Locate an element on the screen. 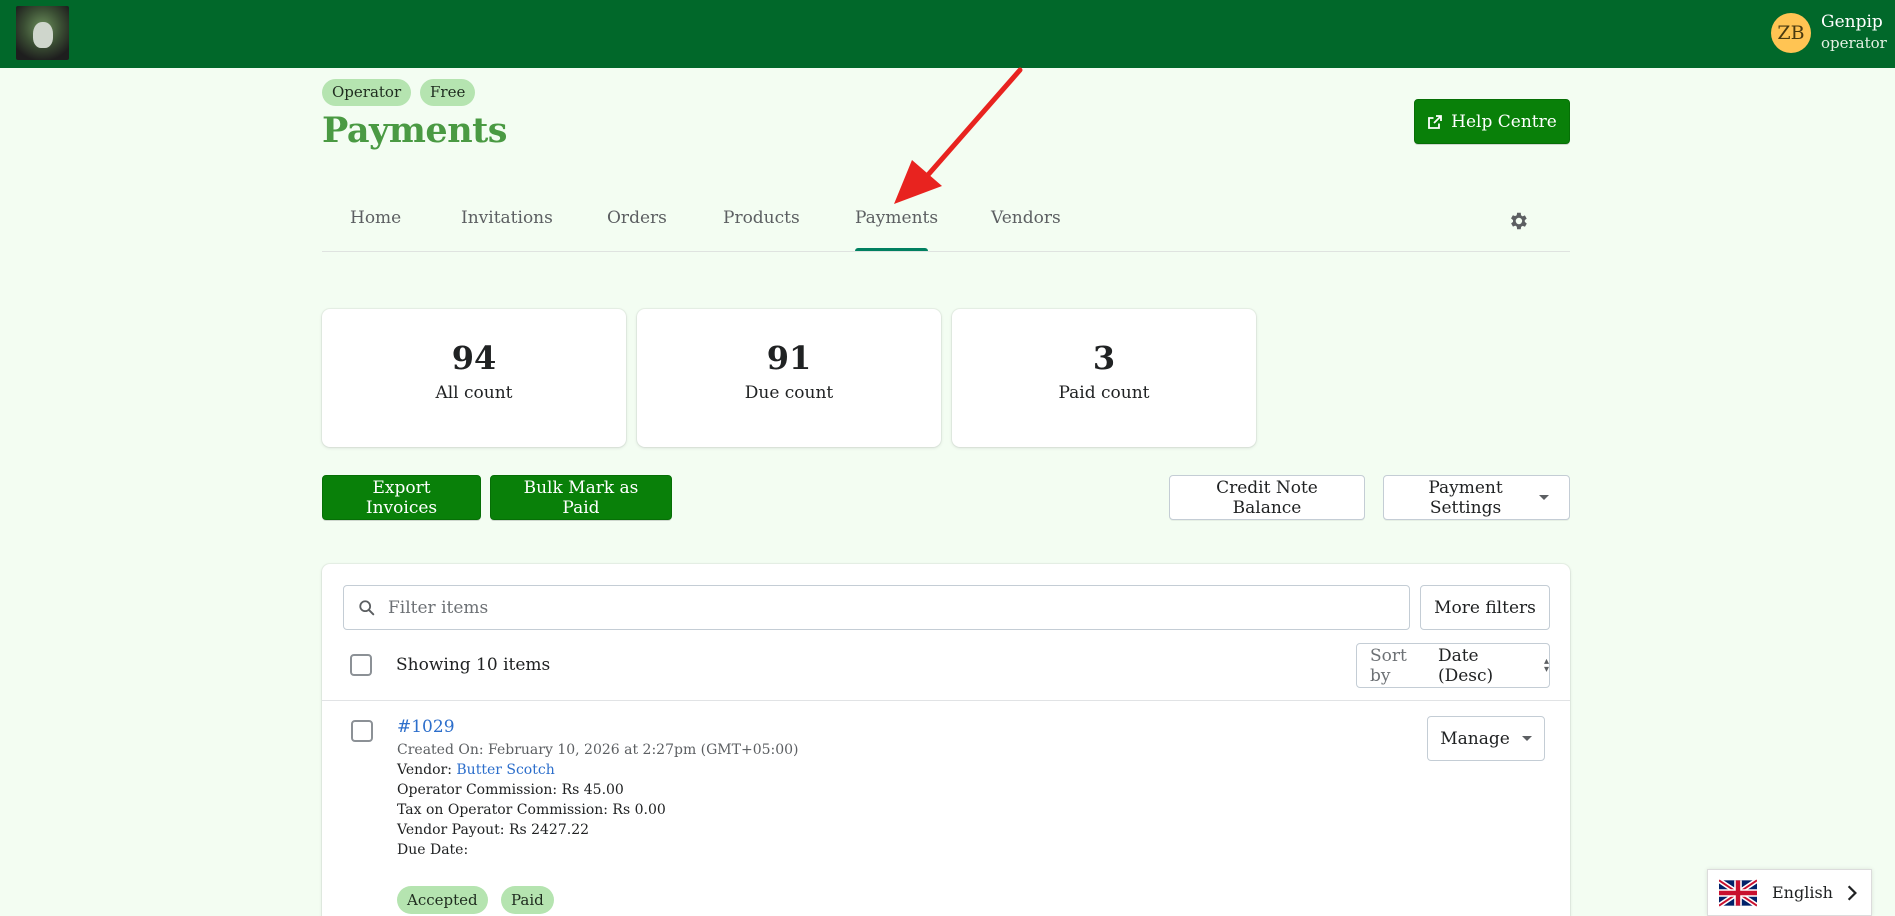  badge-plan: Free is located at coordinates (448, 92).